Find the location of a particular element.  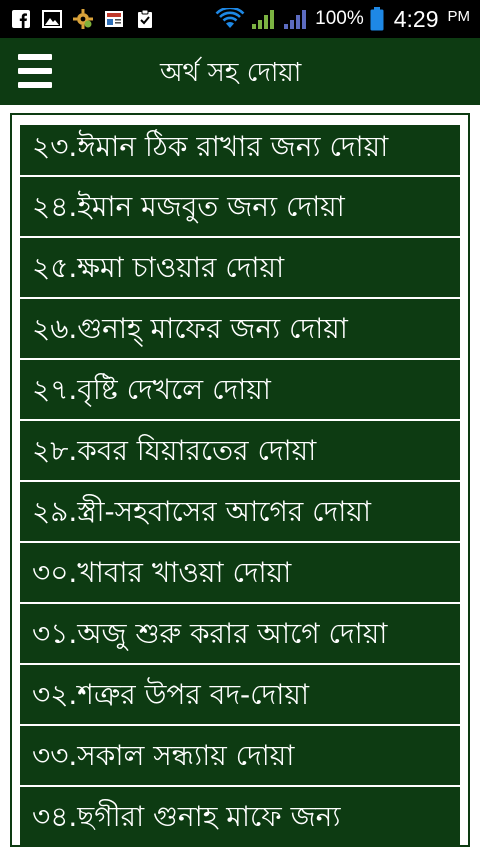

app-title: অর্থ সহ দোয়া is located at coordinates (231, 73).